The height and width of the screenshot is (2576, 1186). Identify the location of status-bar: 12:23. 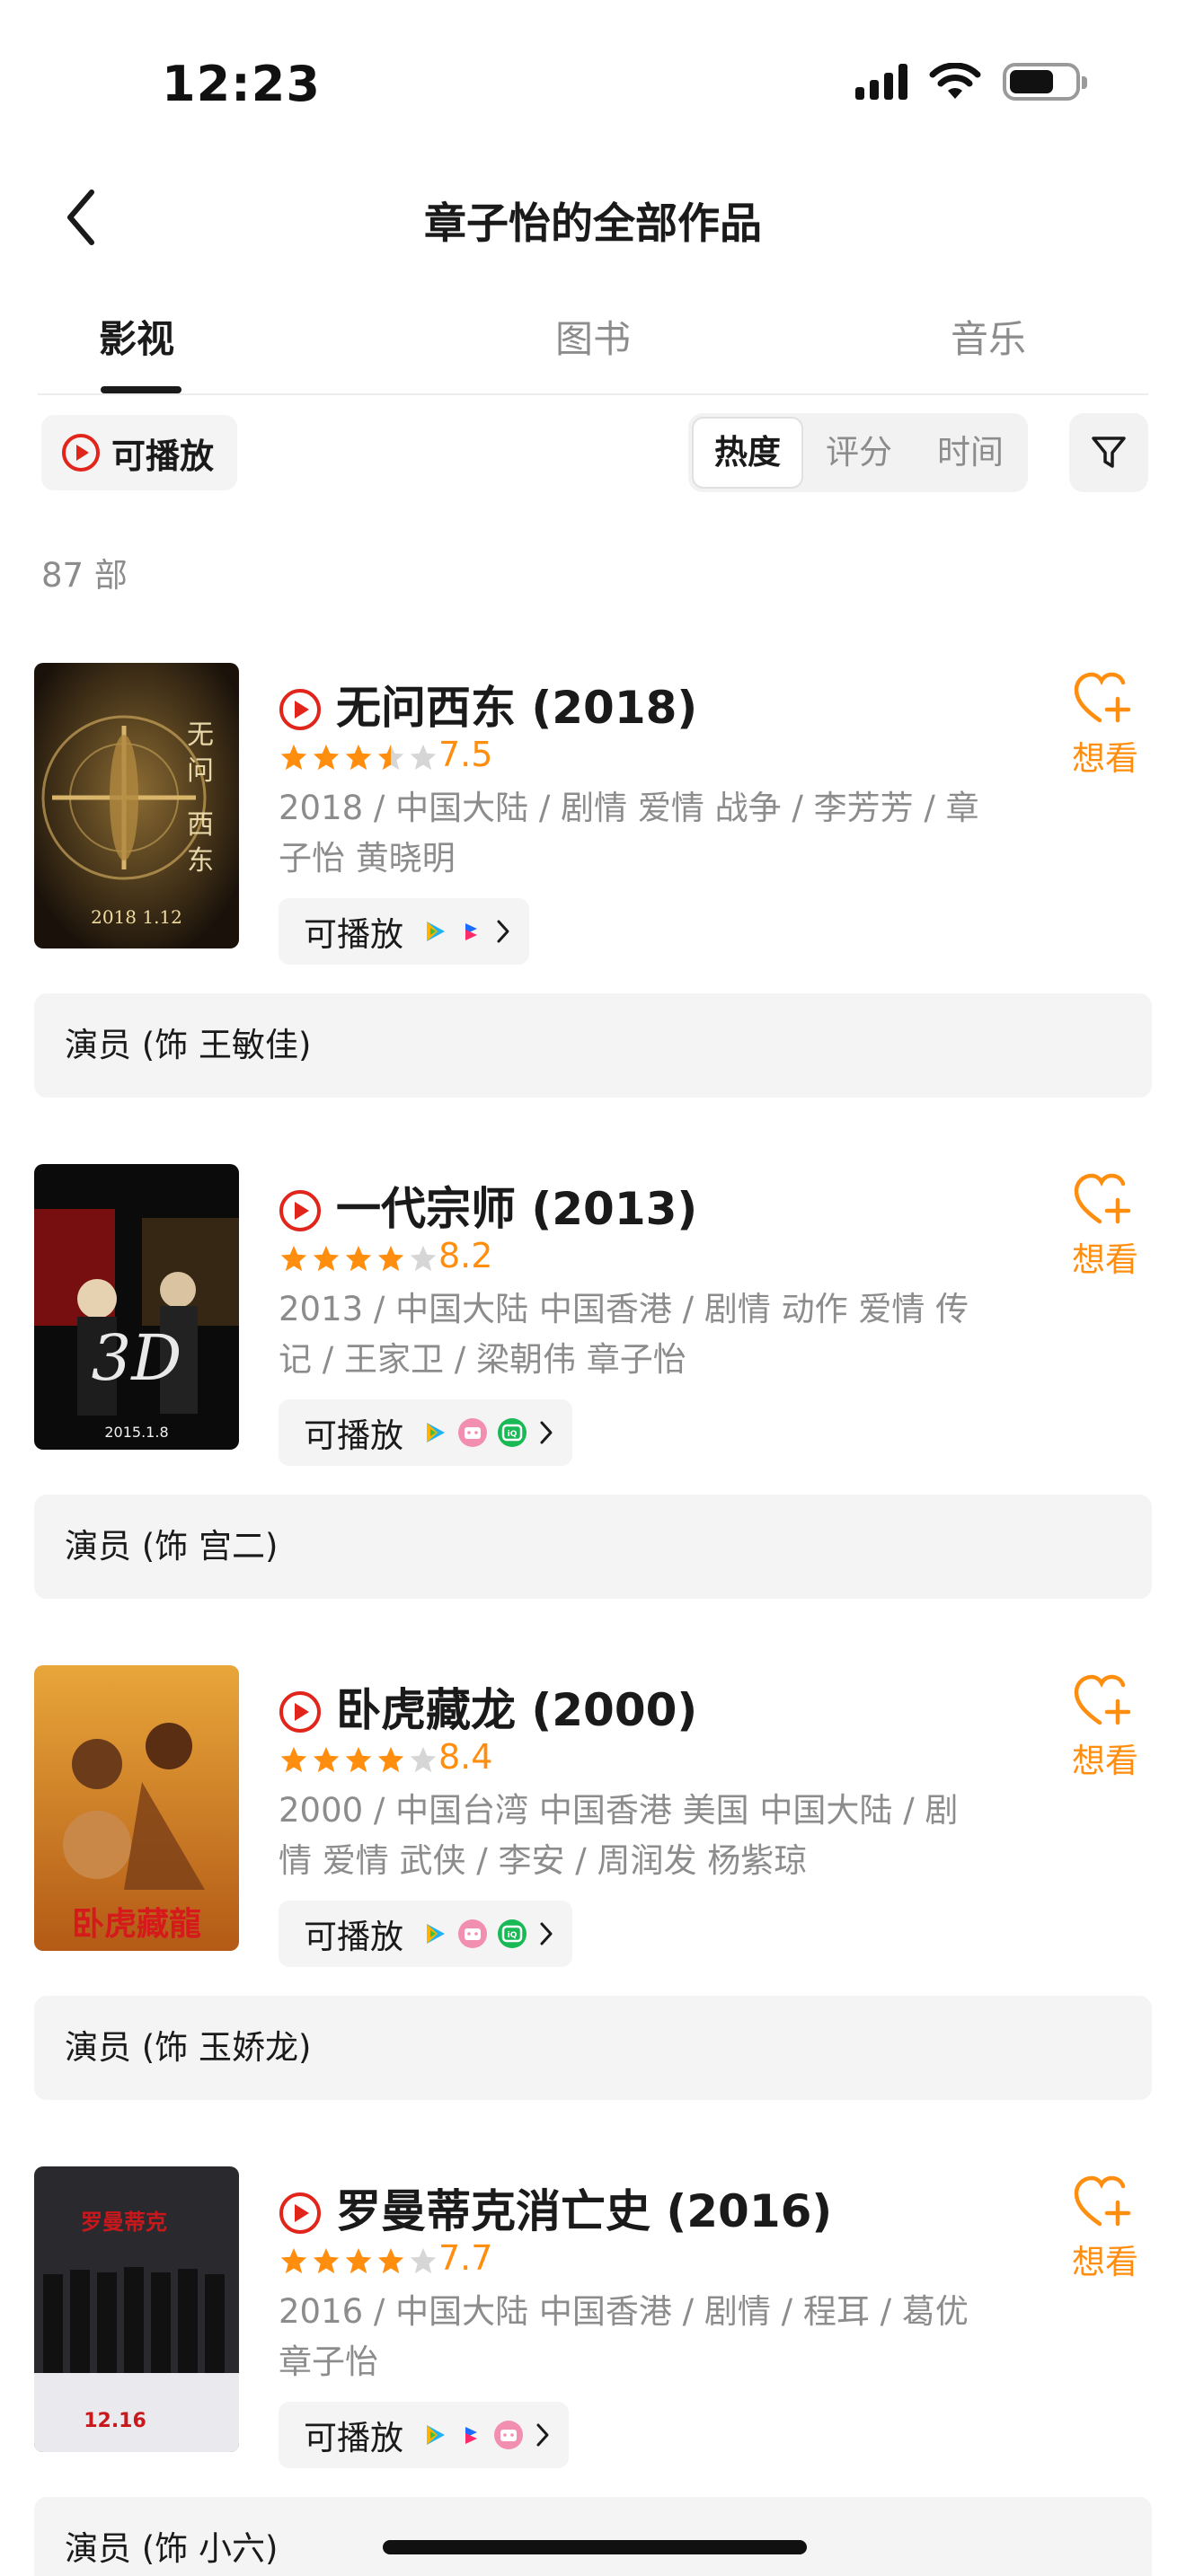
(593, 85).